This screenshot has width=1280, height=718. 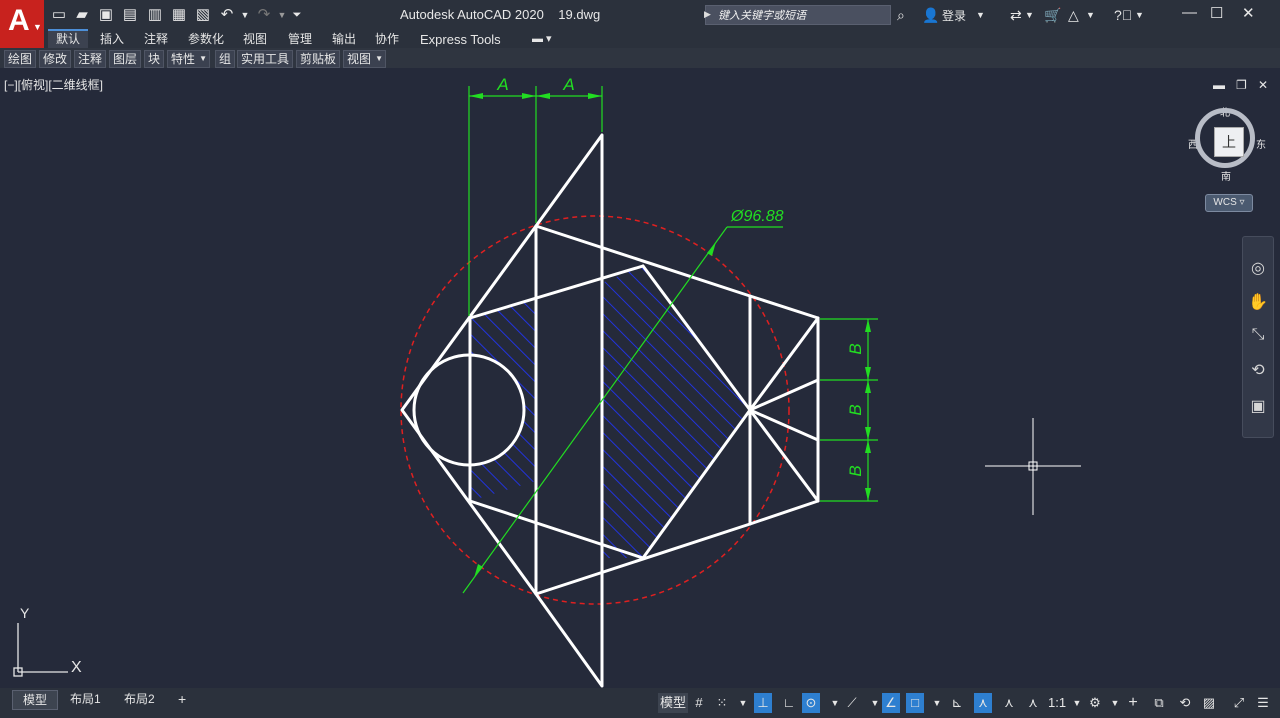 What do you see at coordinates (203, 15) in the screenshot?
I see `plot-icon: ▧` at bounding box center [203, 15].